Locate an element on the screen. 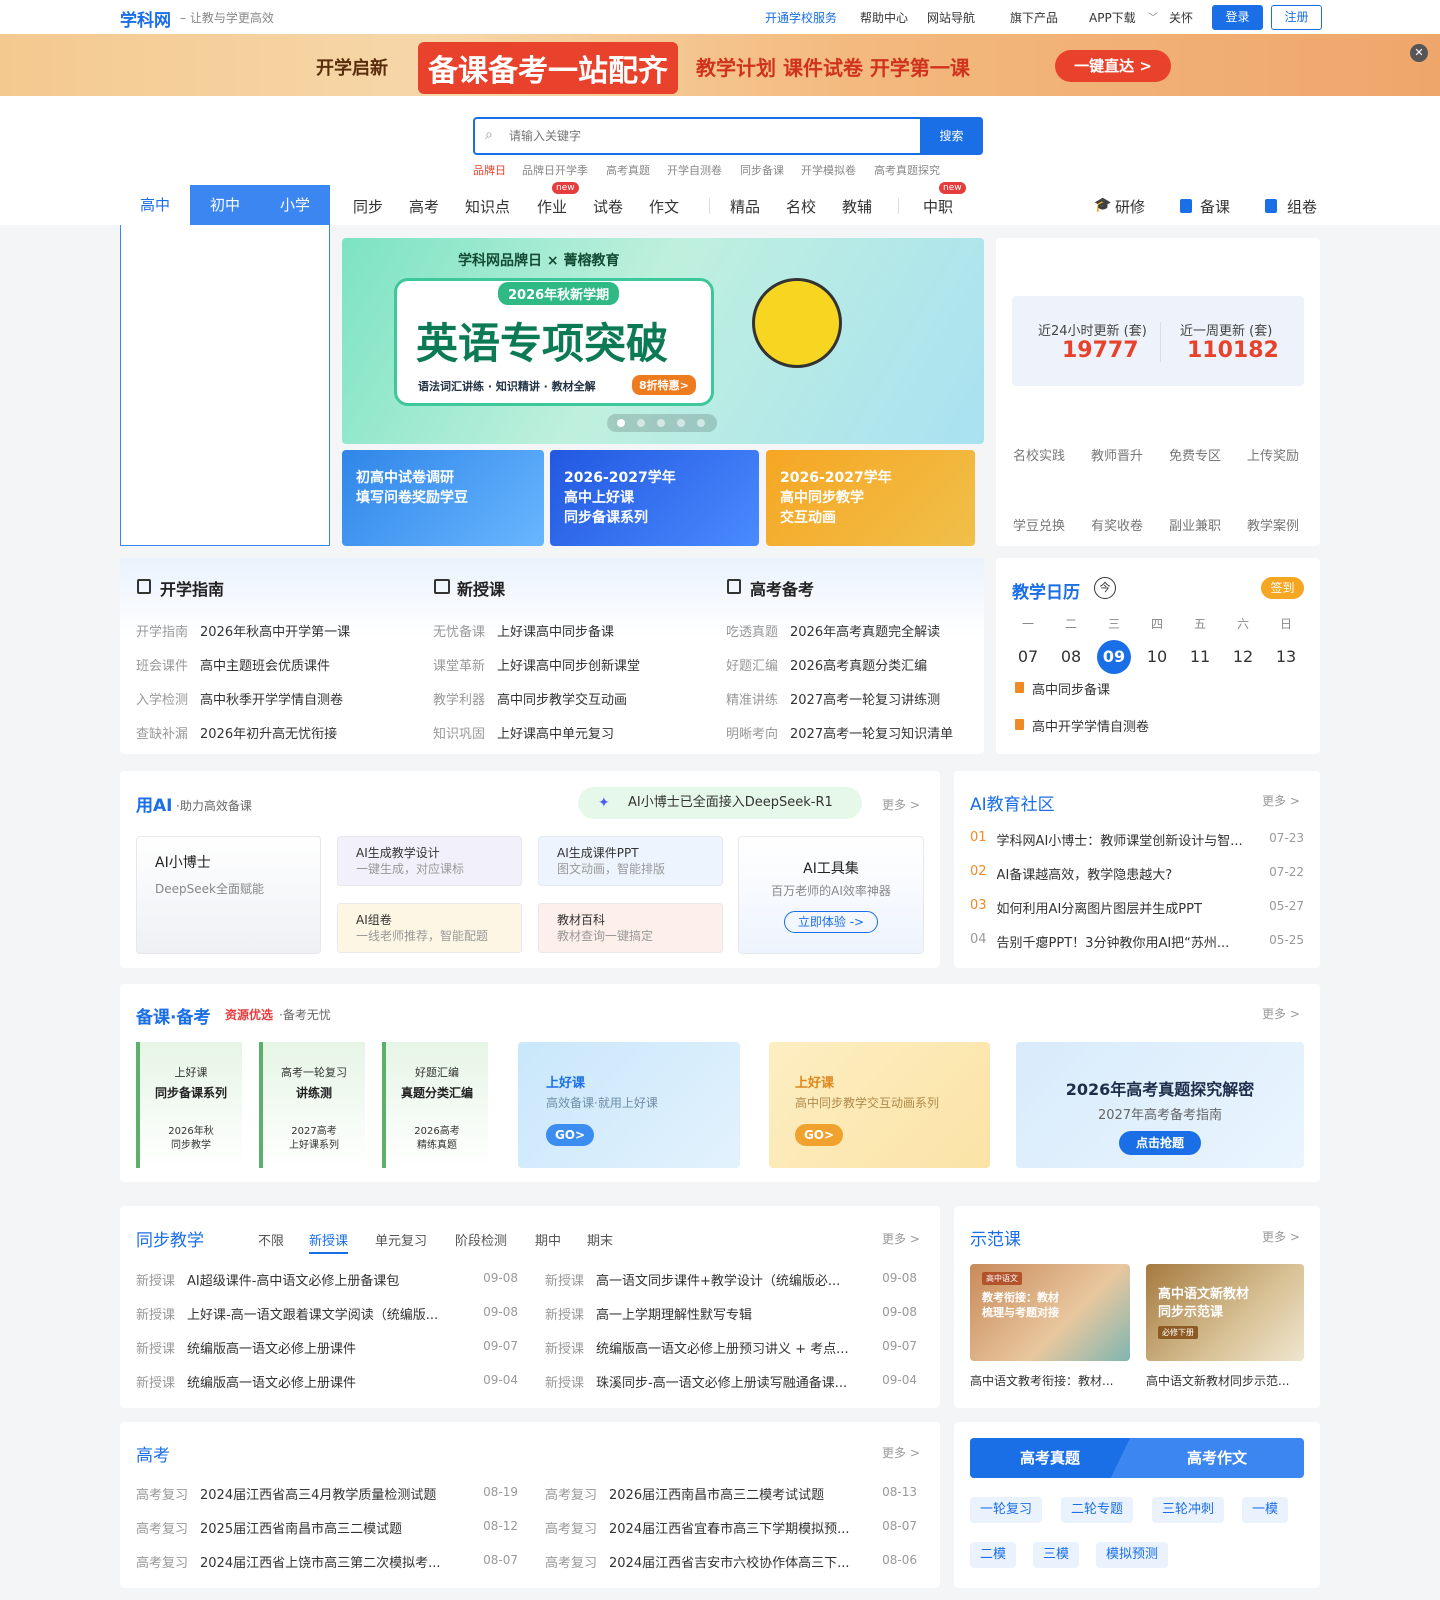 Image resolution: width=1440 pixels, height=1600 pixels. chip-third-sprint: 三轮冲刺 is located at coordinates (1188, 1510).